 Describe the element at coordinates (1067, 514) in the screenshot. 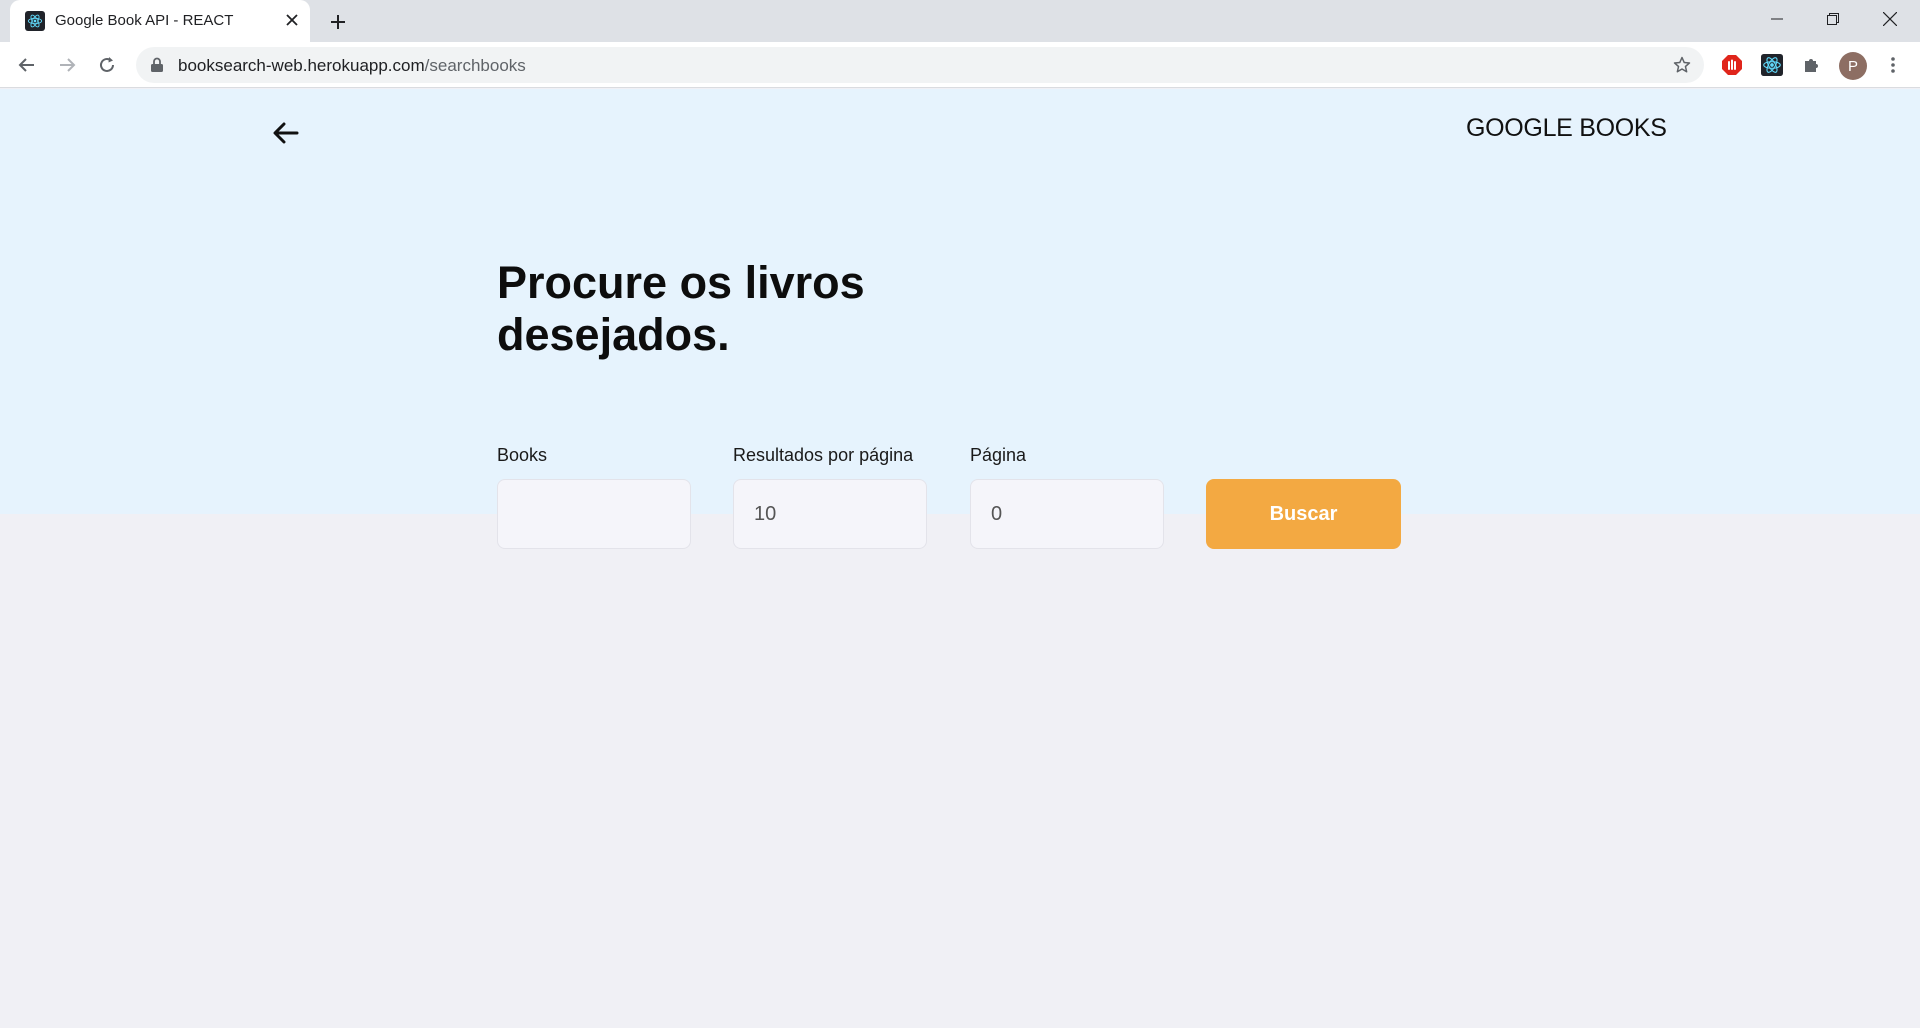

I see `page-input` at that location.